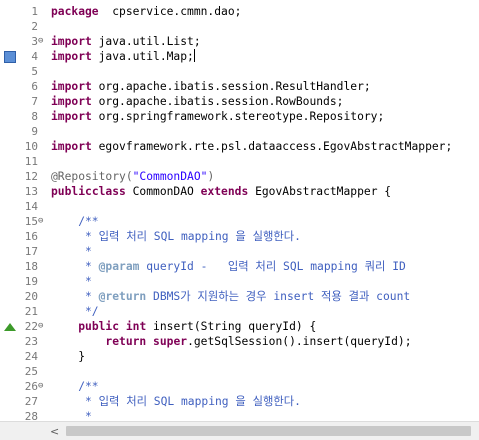 The width and height of the screenshot is (479, 440). I want to click on javadoc-token: */, so click(75, 311).